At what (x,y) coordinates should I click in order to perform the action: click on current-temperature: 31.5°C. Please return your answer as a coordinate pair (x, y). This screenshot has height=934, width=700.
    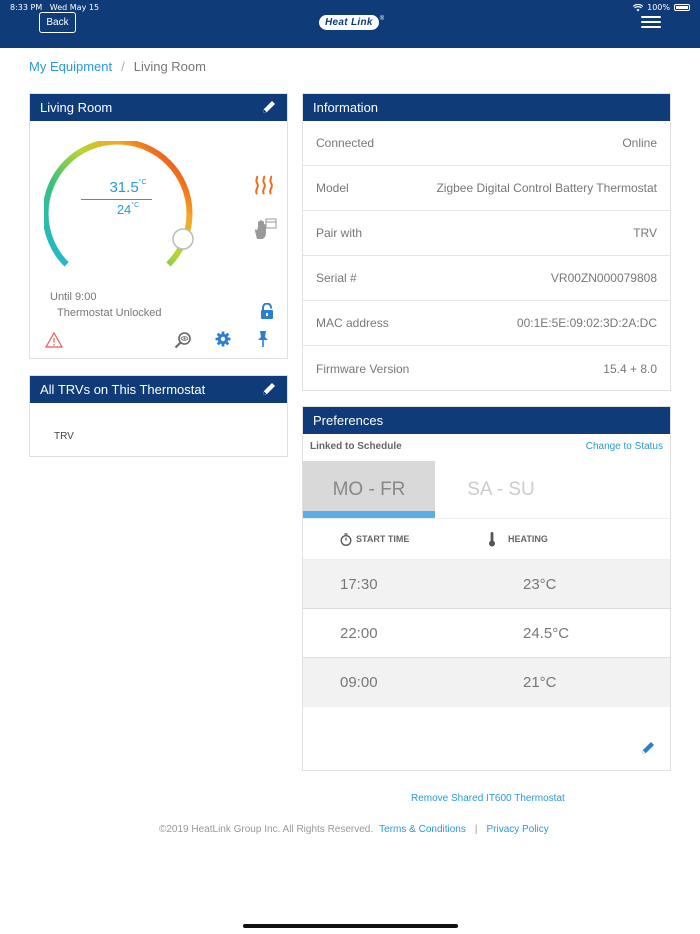
    Looking at the image, I should click on (128, 187).